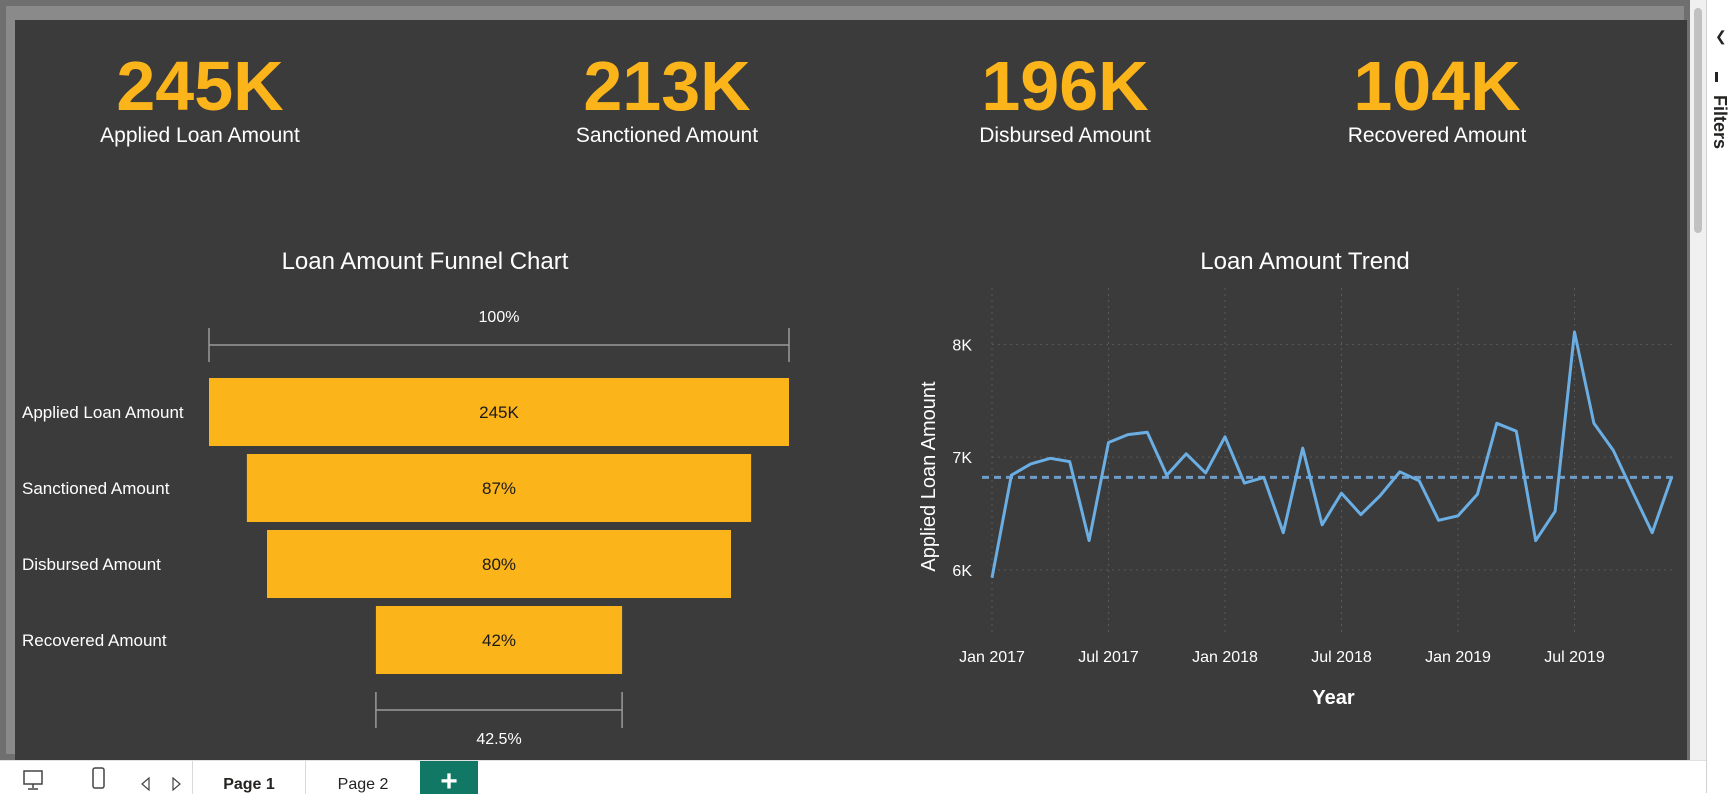  Describe the element at coordinates (1716, 77) in the screenshot. I see `filter-icon` at that location.